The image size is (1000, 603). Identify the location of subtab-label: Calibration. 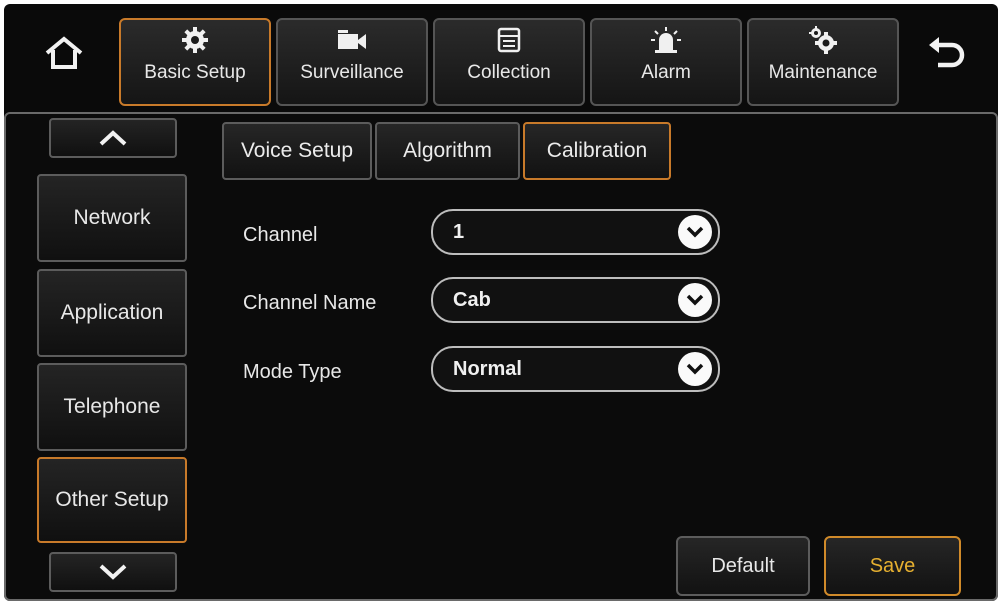
(597, 150).